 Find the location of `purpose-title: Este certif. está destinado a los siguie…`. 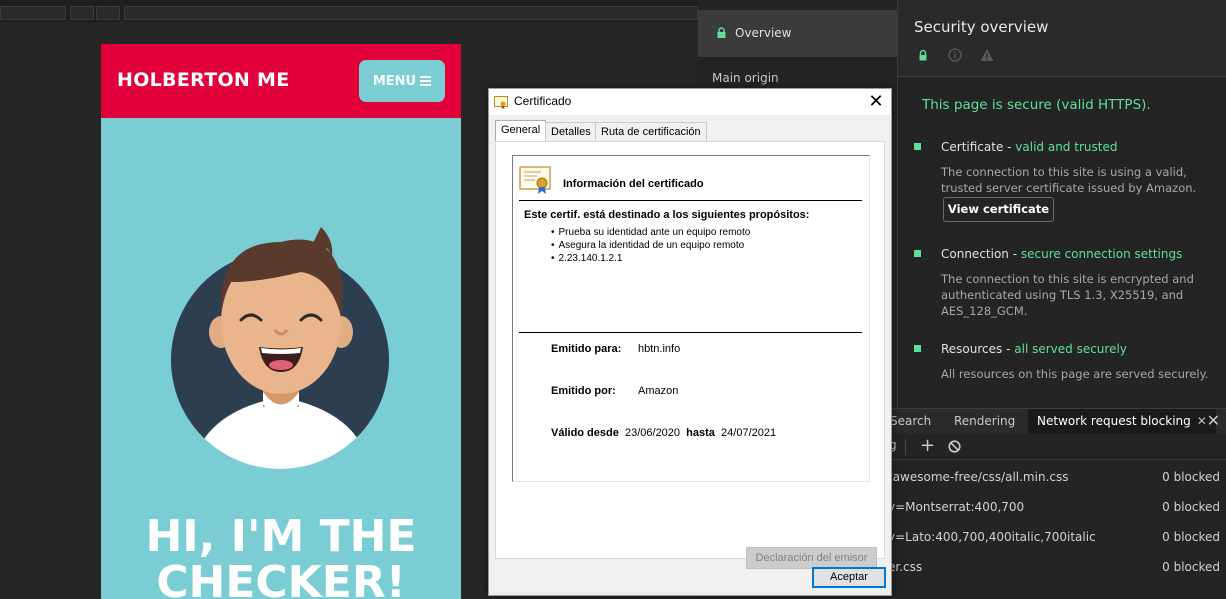

purpose-title: Este certif. está destinado a los siguie… is located at coordinates (667, 215).